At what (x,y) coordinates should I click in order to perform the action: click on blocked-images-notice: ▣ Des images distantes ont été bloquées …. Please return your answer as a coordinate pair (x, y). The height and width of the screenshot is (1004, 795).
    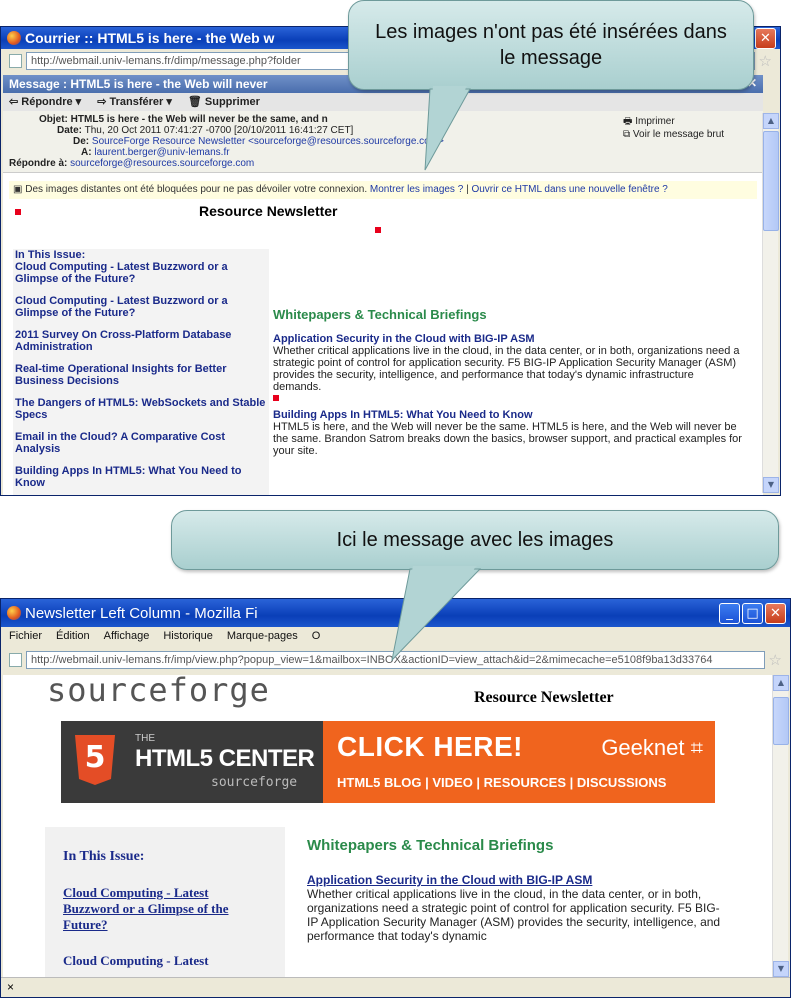
    Looking at the image, I should click on (383, 190).